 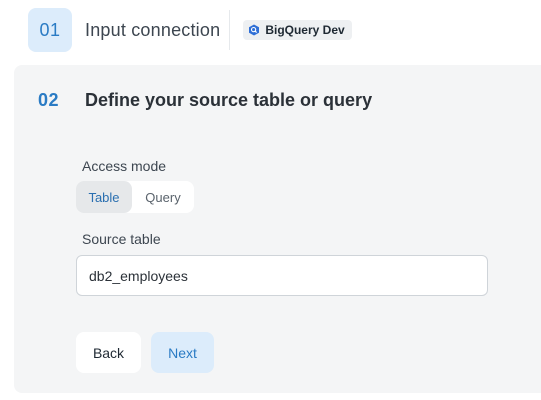 What do you see at coordinates (163, 197) in the screenshot?
I see `access-mode-query-option: Query` at bounding box center [163, 197].